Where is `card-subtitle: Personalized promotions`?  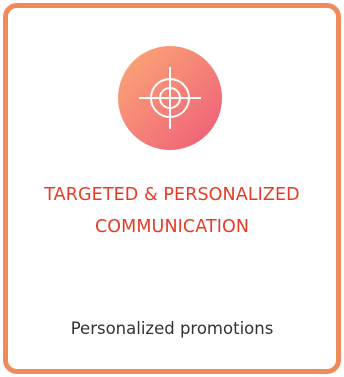
card-subtitle: Personalized promotions is located at coordinates (172, 328).